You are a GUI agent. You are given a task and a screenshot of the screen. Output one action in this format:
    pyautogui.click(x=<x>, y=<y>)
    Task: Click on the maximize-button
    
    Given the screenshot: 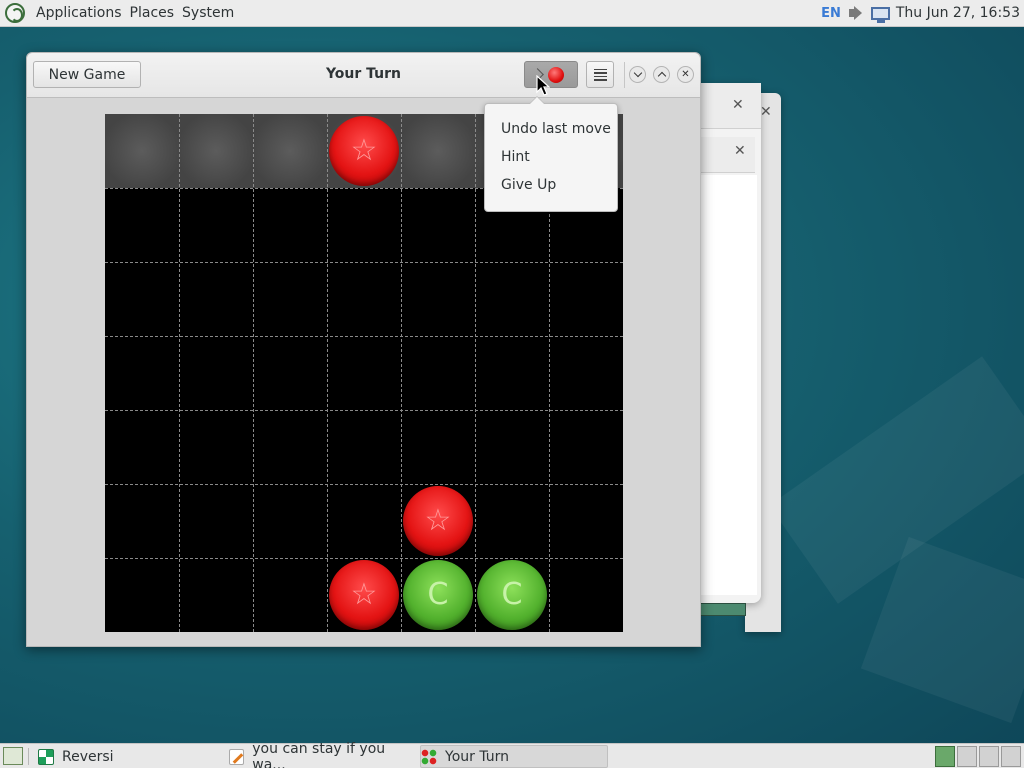 What is the action you would take?
    pyautogui.click(x=661, y=74)
    